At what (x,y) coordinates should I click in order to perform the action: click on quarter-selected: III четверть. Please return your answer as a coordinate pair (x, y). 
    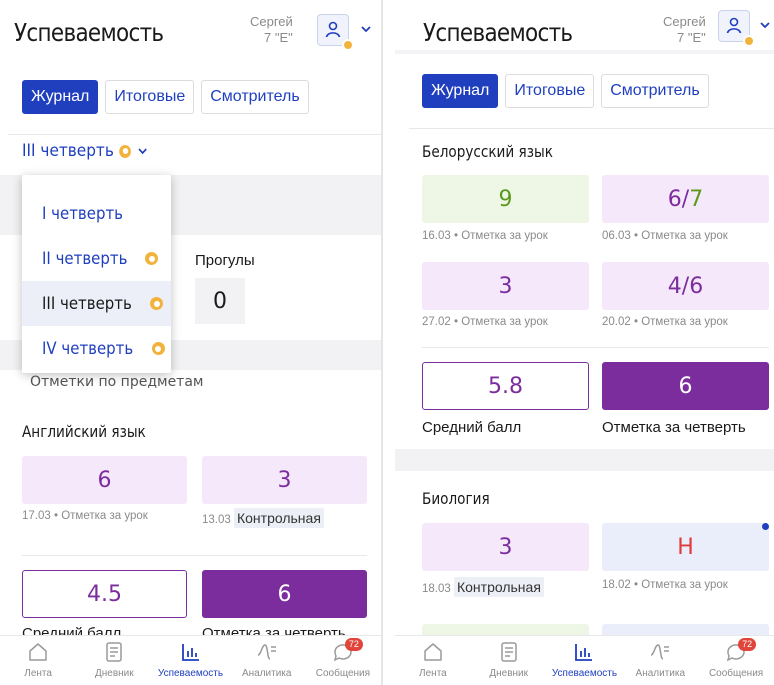
    Looking at the image, I should click on (68, 151).